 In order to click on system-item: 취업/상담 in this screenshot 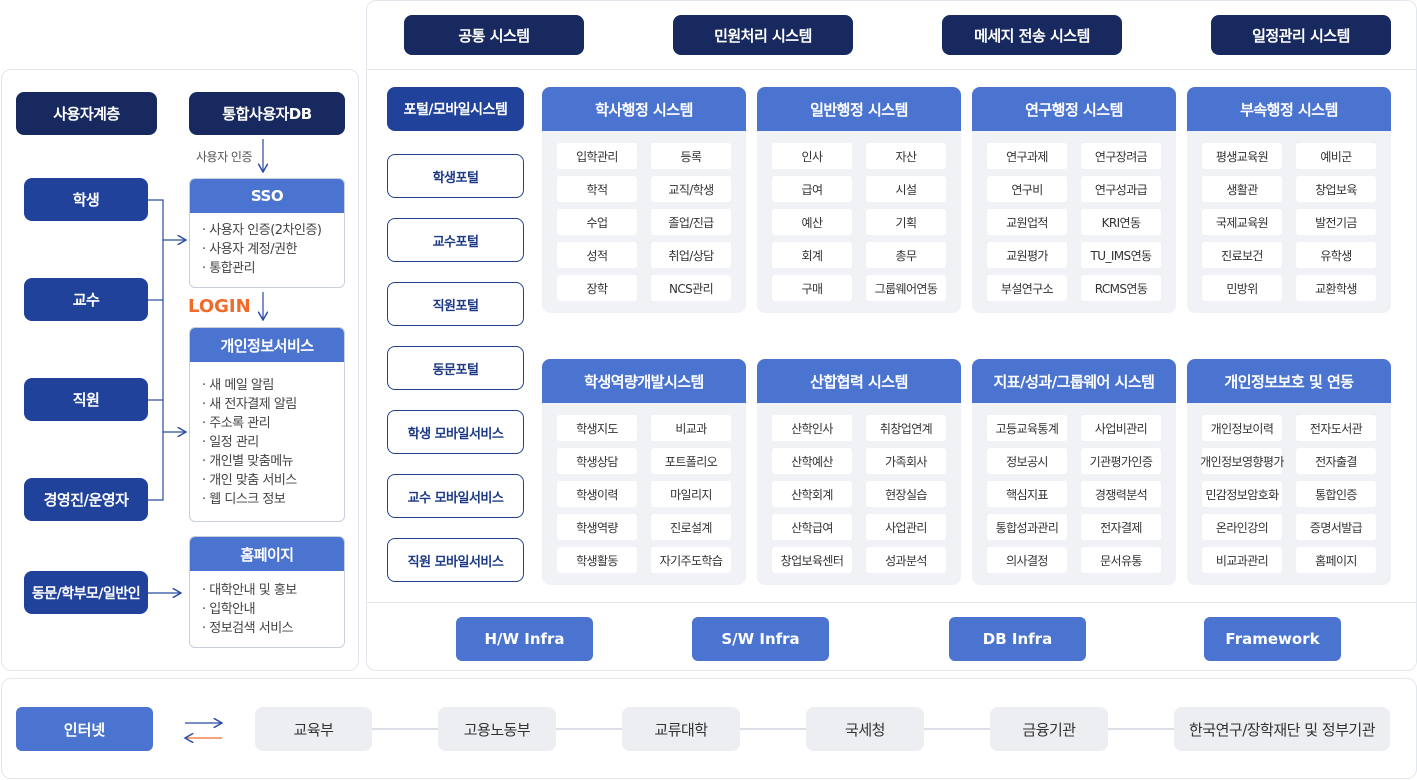, I will do `click(691, 255)`.